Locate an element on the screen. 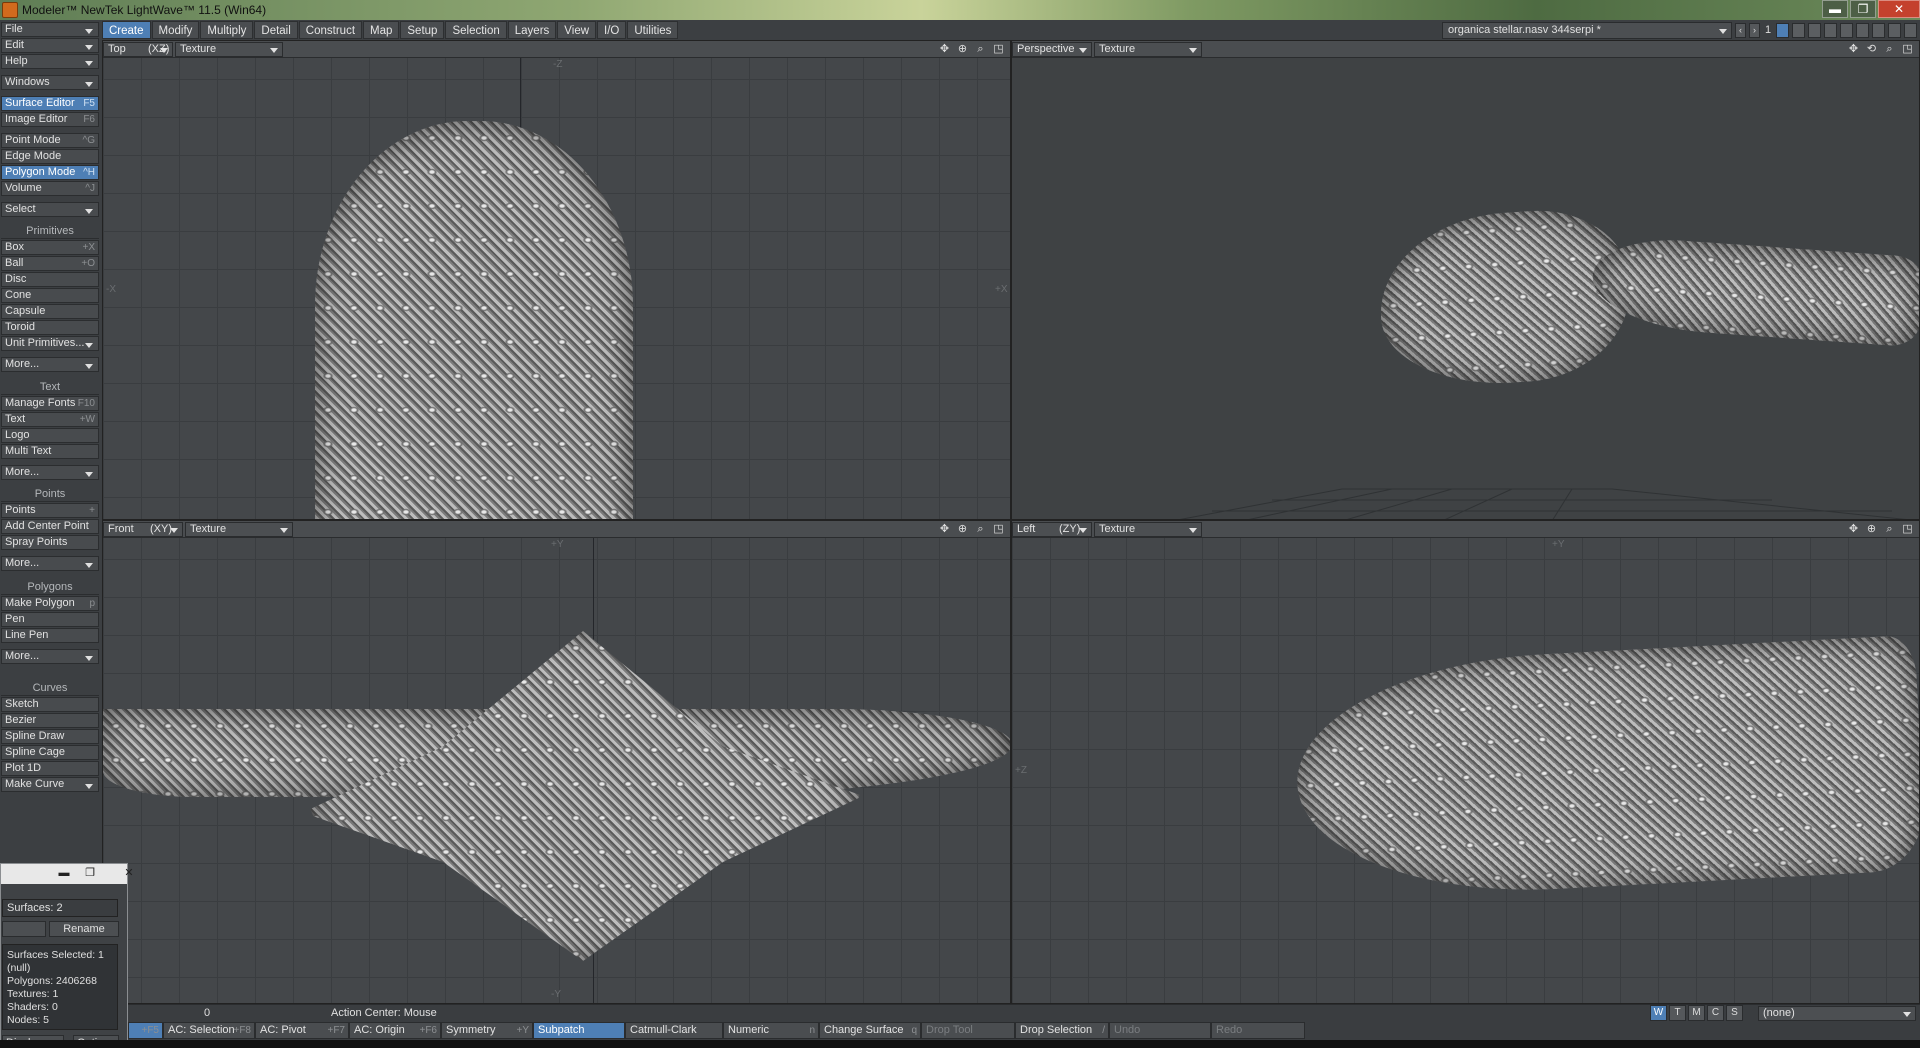 The width and height of the screenshot is (1920, 1048). surface-editor-button: Surface Editor F5 is located at coordinates (50, 103).